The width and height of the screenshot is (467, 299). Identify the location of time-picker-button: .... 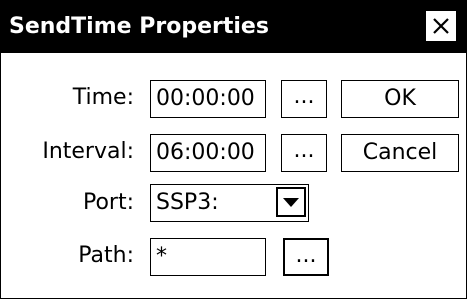
(304, 99).